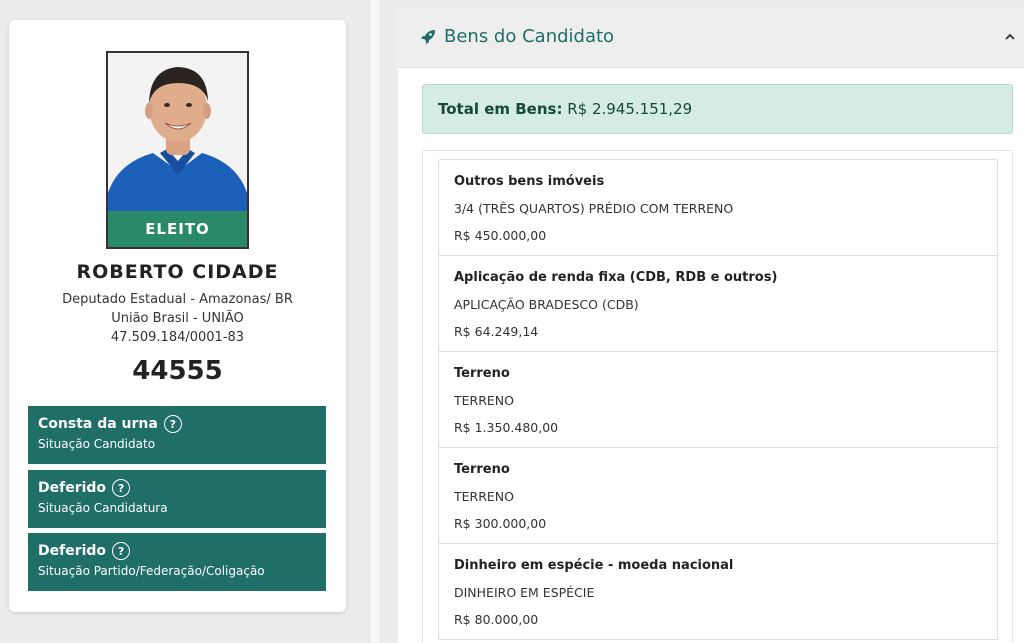 Image resolution: width=1024 pixels, height=643 pixels. Describe the element at coordinates (177, 272) in the screenshot. I see `candidate-name: ROBERTO CIDADE` at that location.